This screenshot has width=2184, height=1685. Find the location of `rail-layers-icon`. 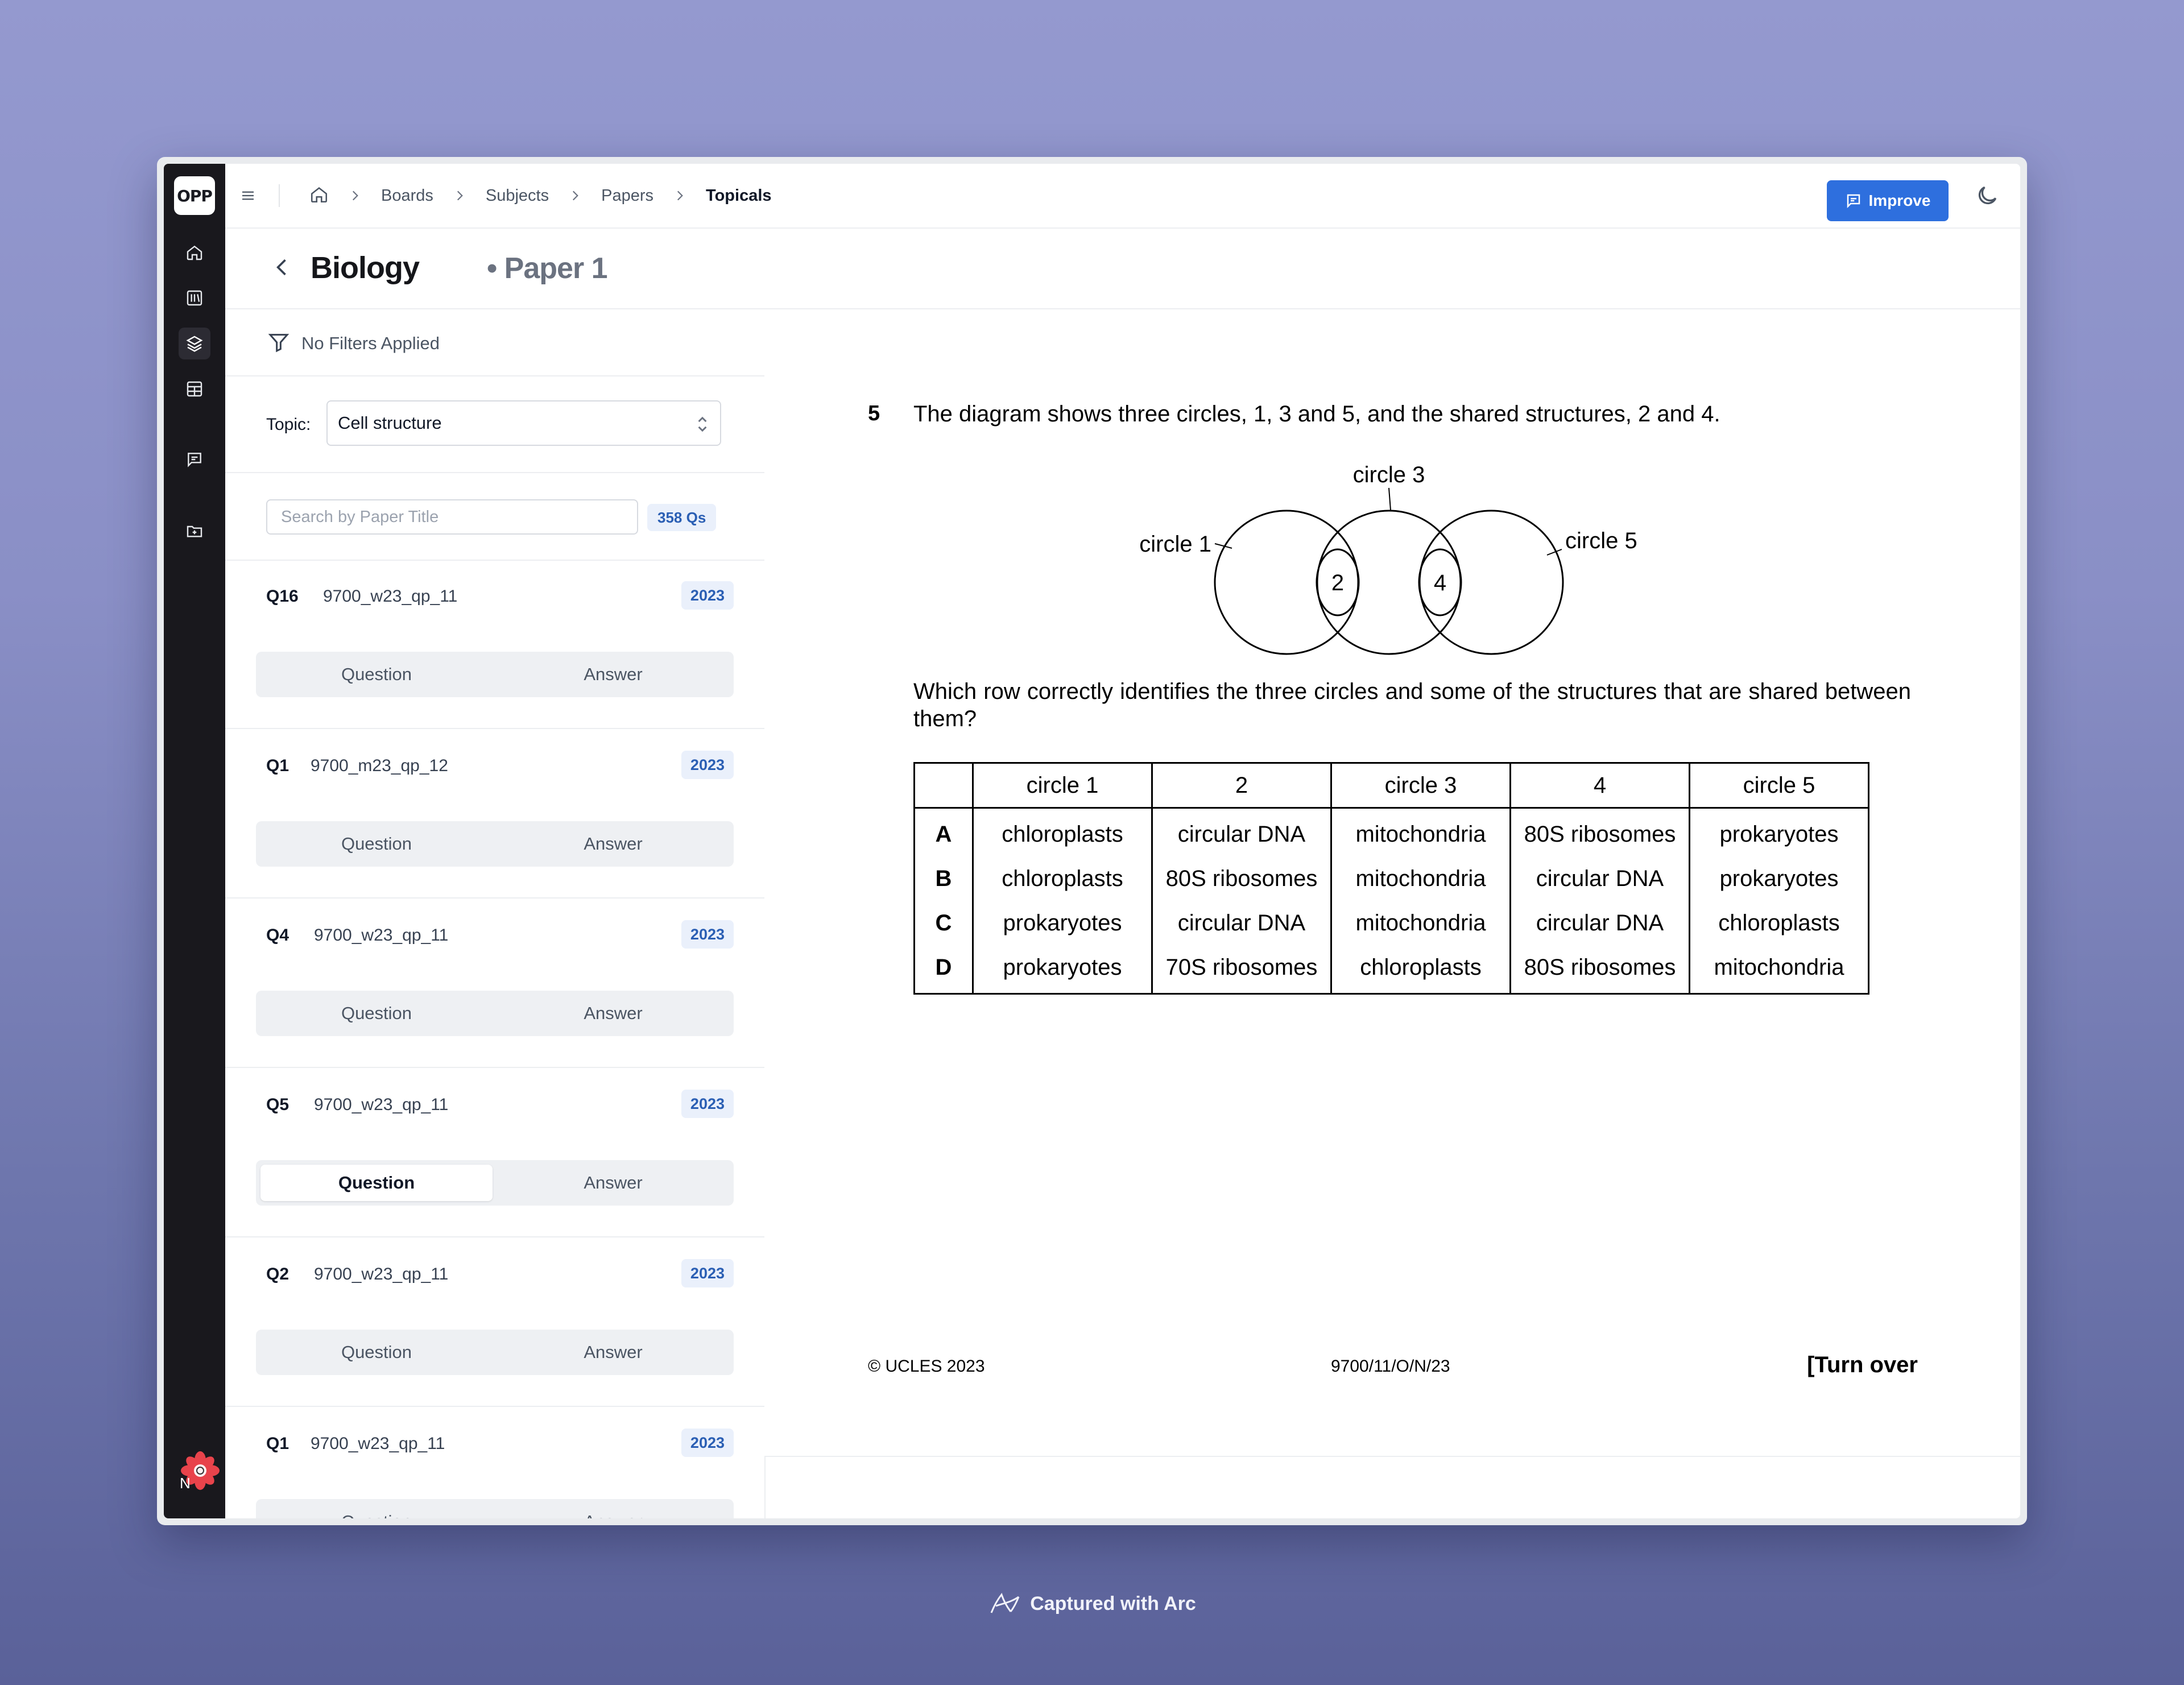

rail-layers-icon is located at coordinates (194, 343).